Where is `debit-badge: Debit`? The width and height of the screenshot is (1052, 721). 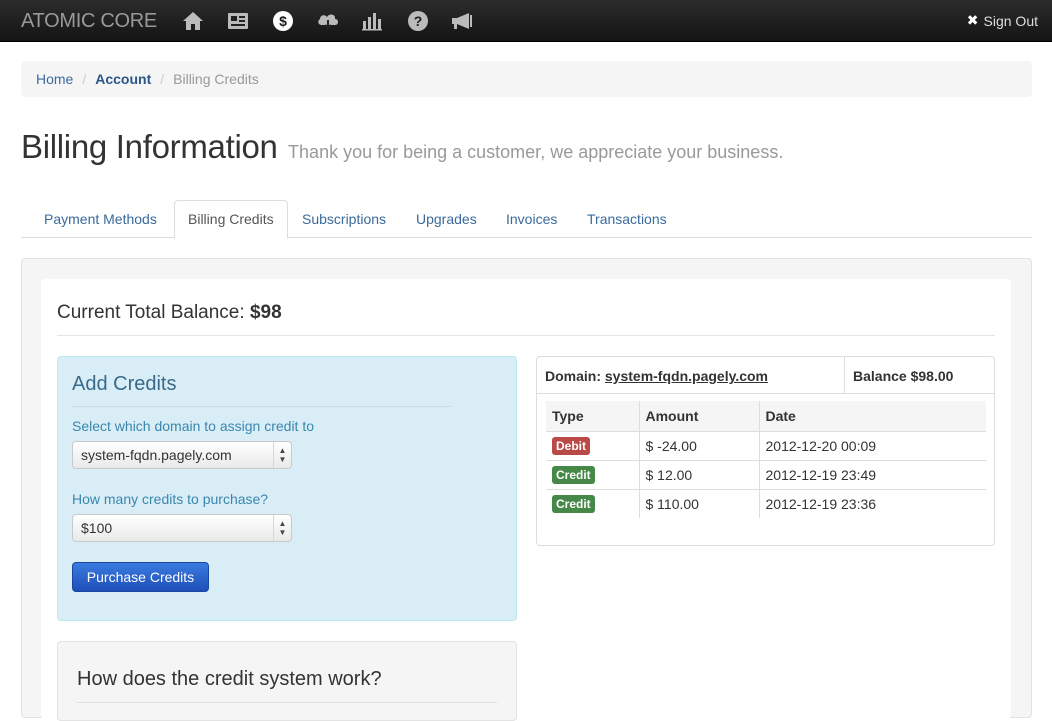 debit-badge: Debit is located at coordinates (571, 445).